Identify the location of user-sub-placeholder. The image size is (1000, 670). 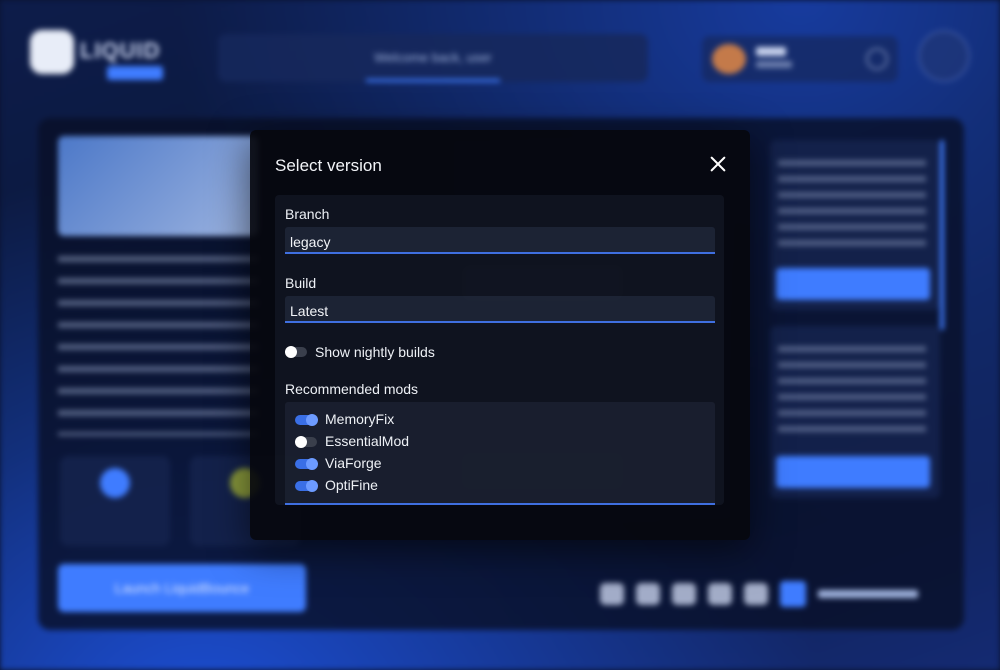
(774, 64).